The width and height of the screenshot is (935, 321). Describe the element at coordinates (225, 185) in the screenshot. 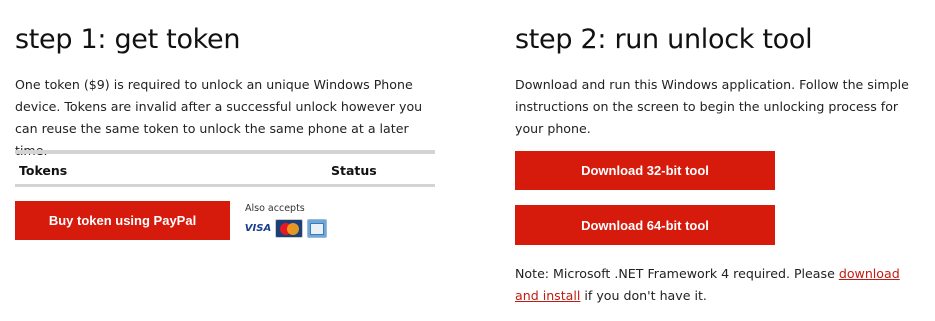

I see `table-bottom-divider` at that location.